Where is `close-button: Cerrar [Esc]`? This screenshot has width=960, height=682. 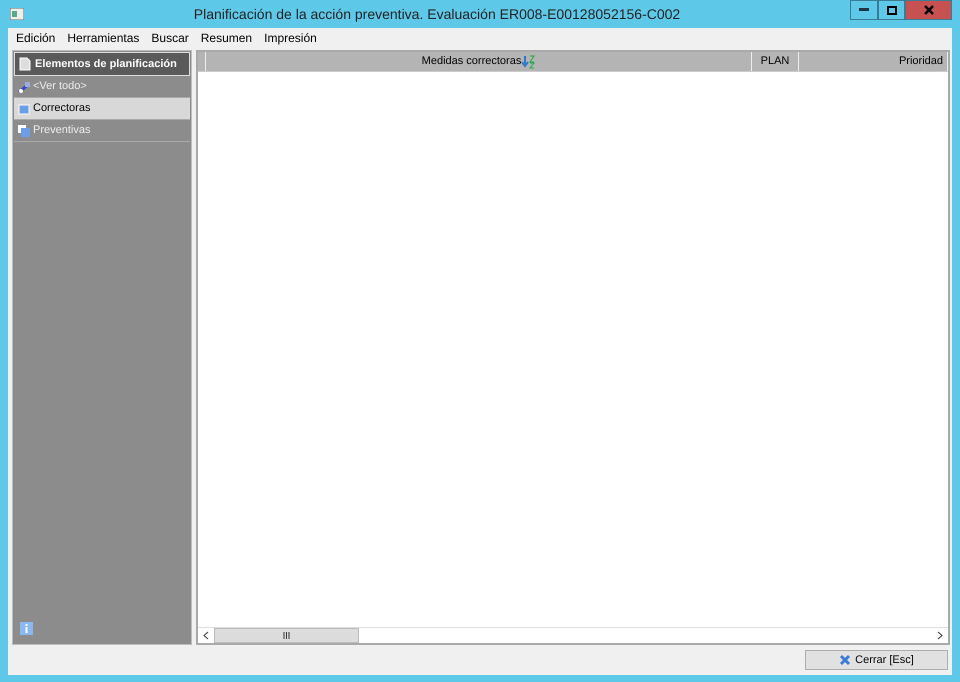 close-button: Cerrar [Esc] is located at coordinates (876, 660).